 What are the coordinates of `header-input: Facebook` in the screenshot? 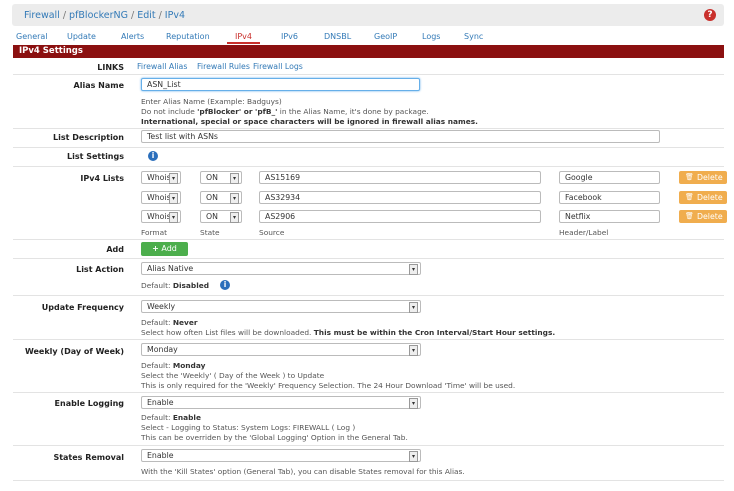 It's located at (609, 197).